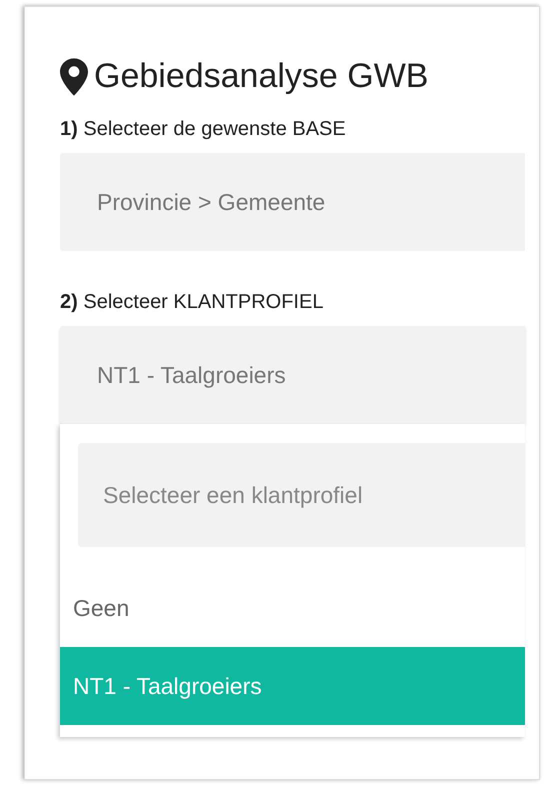  Describe the element at coordinates (292, 686) in the screenshot. I see `dropdown-option: NT1 - Taalgroeiers` at that location.